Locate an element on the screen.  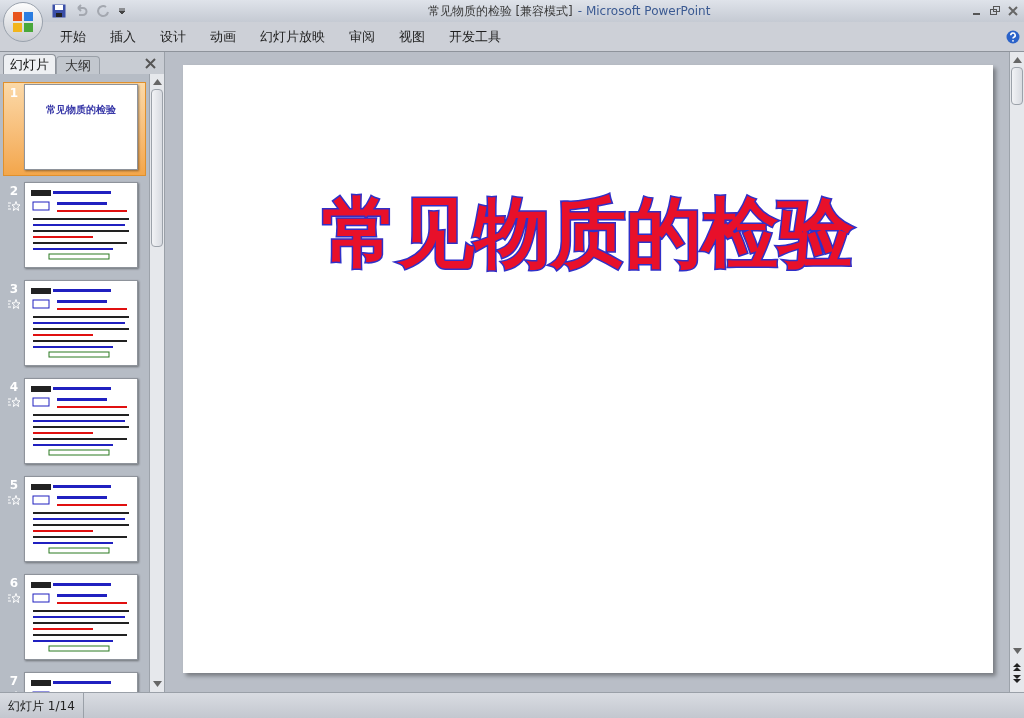
slide-number: 3 is located at coordinates (14, 289).